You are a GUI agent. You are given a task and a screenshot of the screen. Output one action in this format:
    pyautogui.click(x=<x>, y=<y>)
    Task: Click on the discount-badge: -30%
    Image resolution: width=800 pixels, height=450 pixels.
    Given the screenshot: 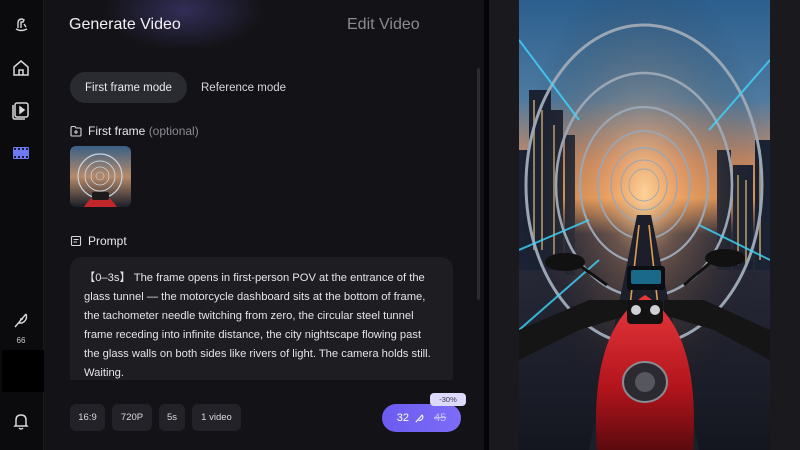 What is the action you would take?
    pyautogui.click(x=448, y=399)
    